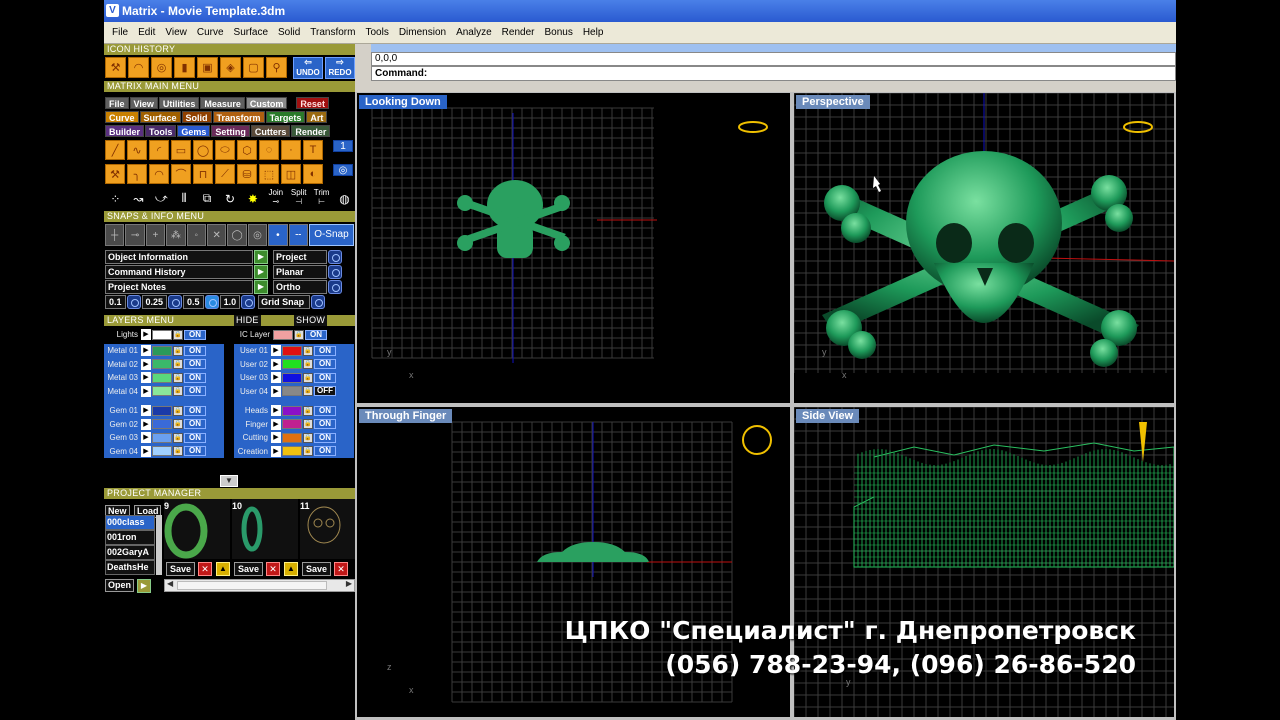 The image size is (1280, 720). Describe the element at coordinates (120, 585) in the screenshot. I see `open-project-button: Open` at that location.